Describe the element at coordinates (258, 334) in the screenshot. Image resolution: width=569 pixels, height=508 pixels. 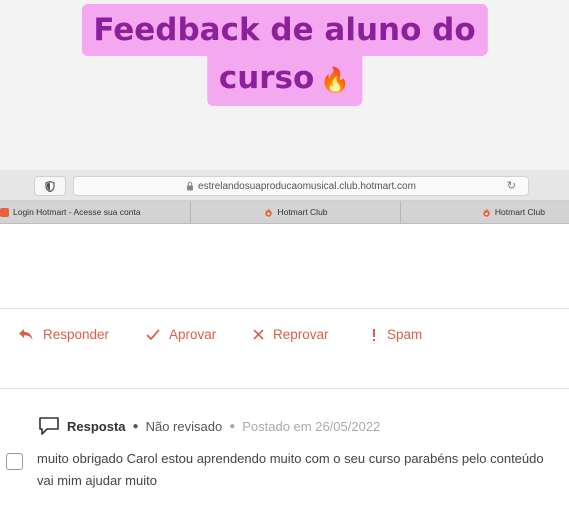
I see `close-icon` at that location.